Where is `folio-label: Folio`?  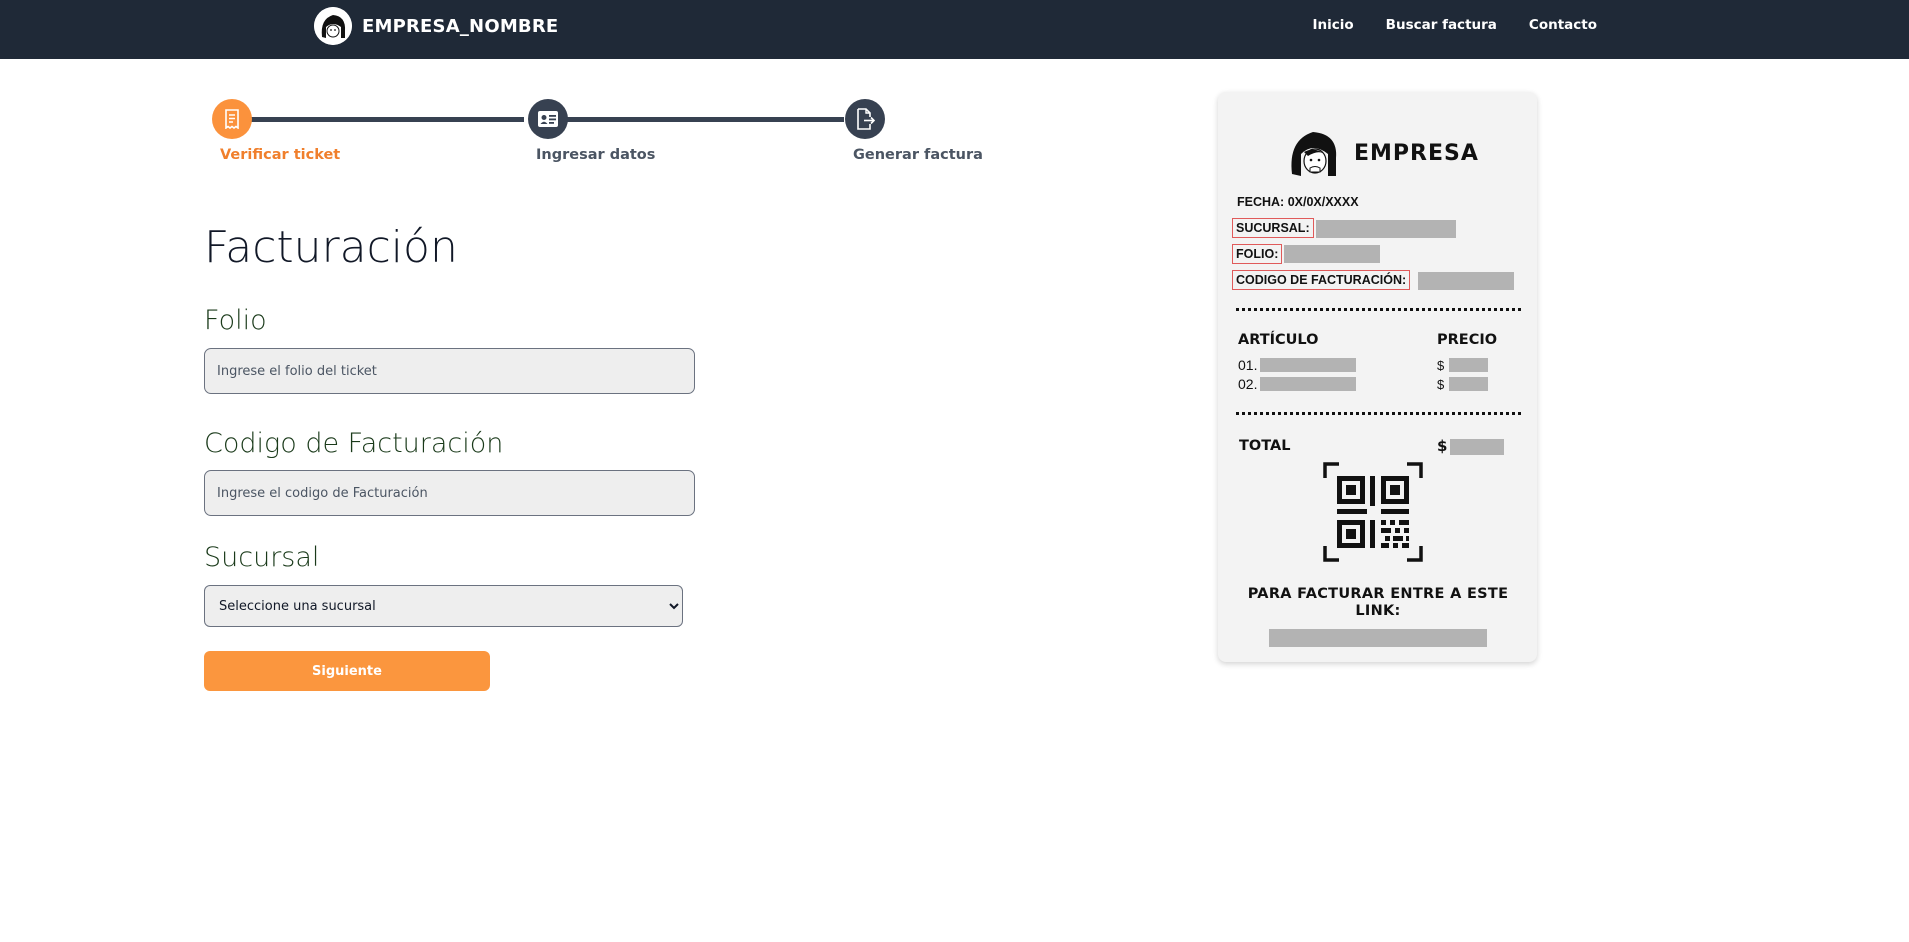
folio-label: Folio is located at coordinates (235, 320).